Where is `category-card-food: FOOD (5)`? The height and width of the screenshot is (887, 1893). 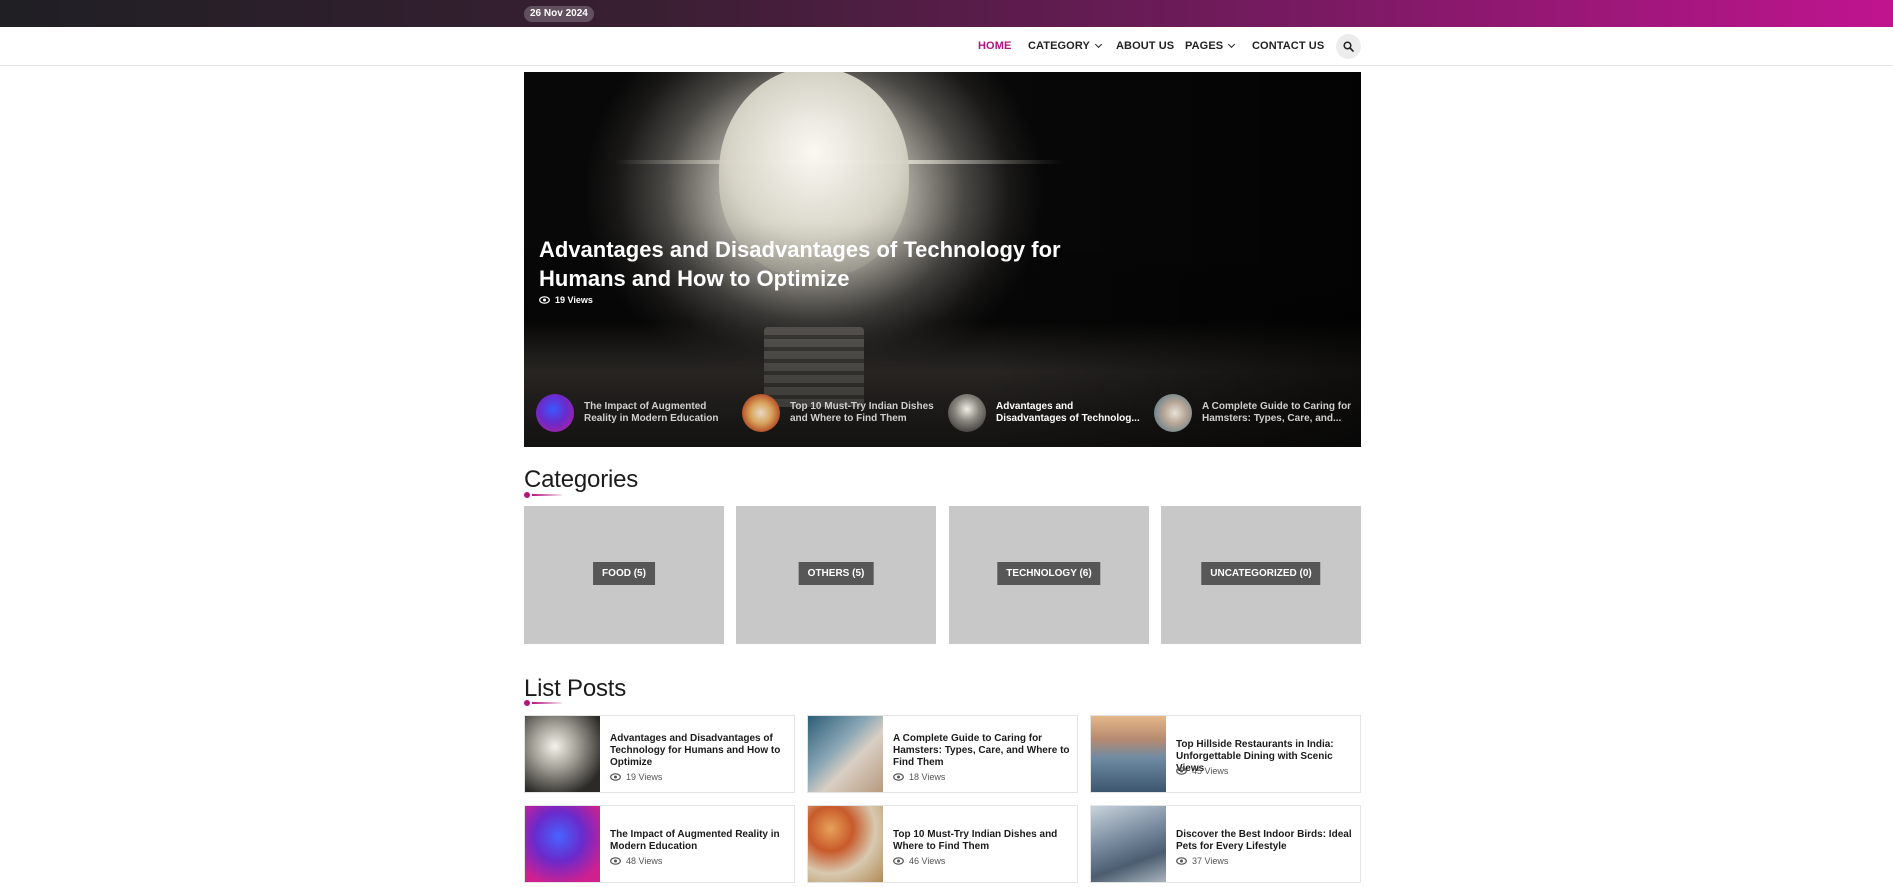
category-card-food: FOOD (5) is located at coordinates (624, 575).